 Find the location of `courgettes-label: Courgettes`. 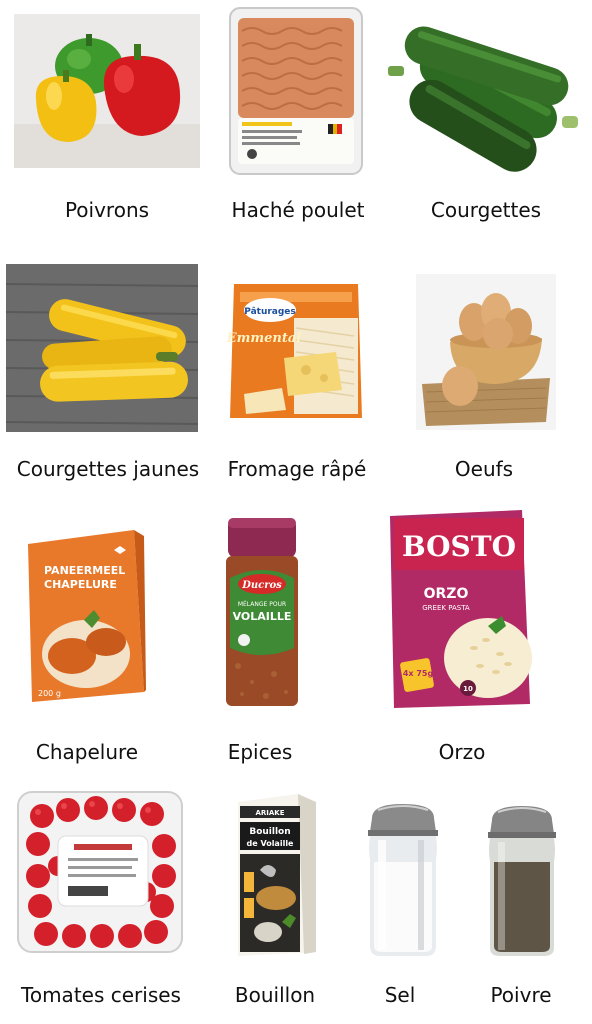

courgettes-label: Courgettes is located at coordinates (486, 210).